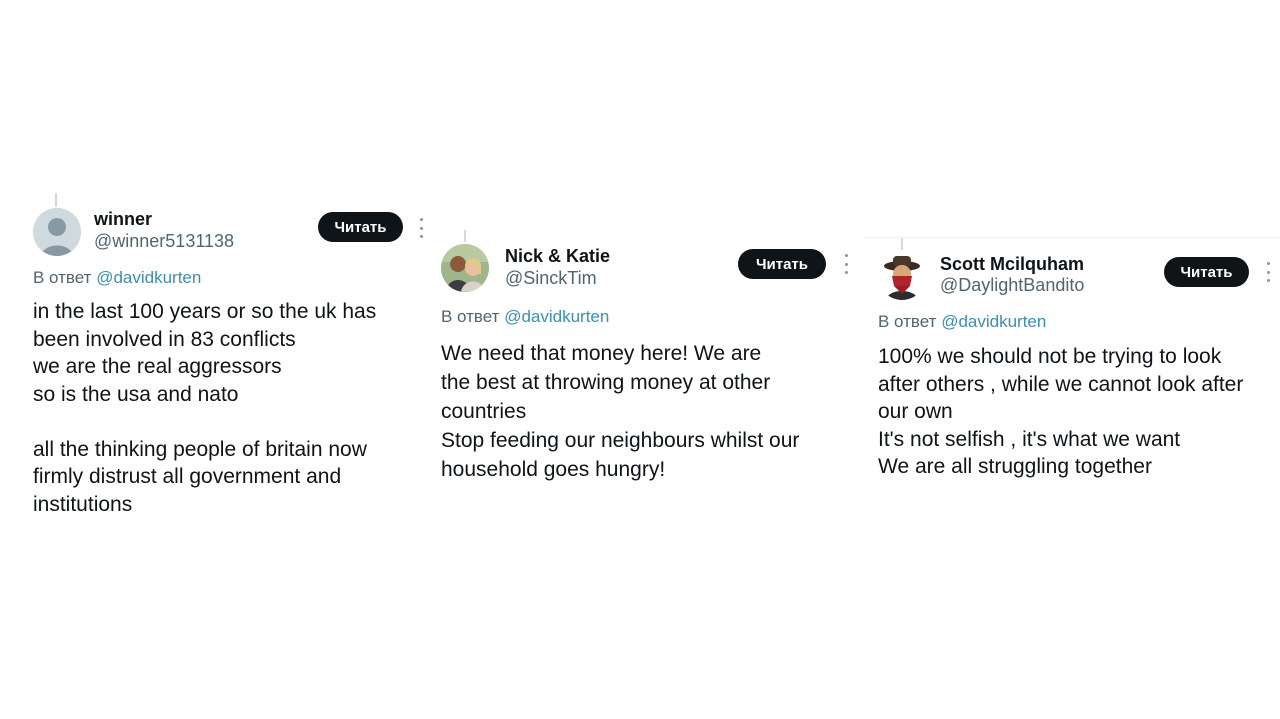 The height and width of the screenshot is (719, 1280). I want to click on avatar-default, so click(57, 232).